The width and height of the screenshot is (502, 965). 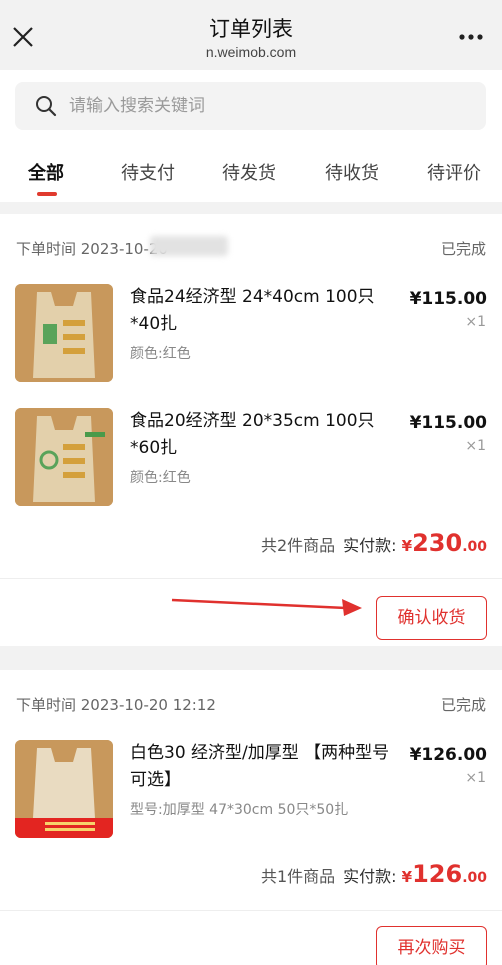 What do you see at coordinates (471, 37) in the screenshot?
I see `more-icon` at bounding box center [471, 37].